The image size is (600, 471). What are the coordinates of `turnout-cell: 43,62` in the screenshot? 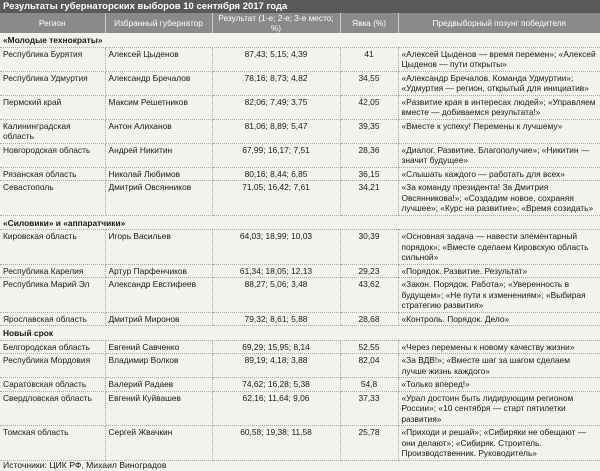 It's located at (369, 295).